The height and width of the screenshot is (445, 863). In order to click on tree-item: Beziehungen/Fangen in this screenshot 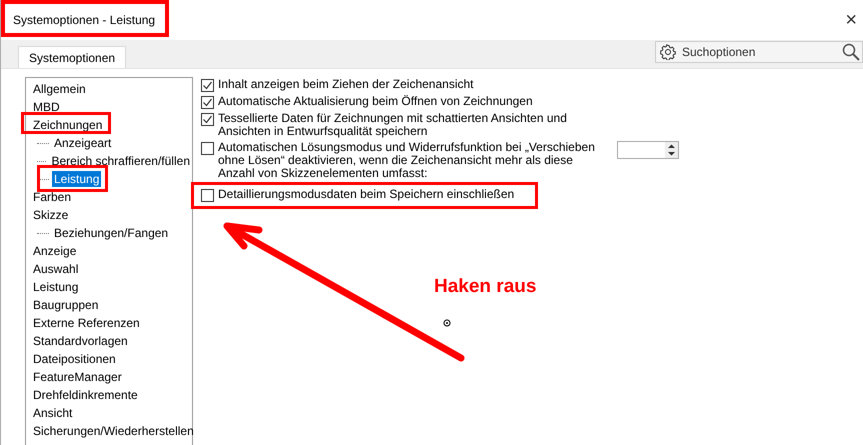, I will do `click(111, 233)`.